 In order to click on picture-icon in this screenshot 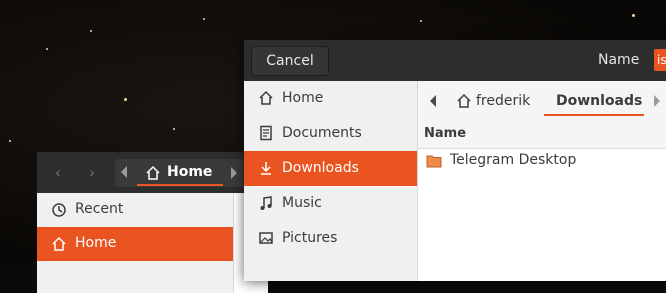, I will do `click(266, 238)`.